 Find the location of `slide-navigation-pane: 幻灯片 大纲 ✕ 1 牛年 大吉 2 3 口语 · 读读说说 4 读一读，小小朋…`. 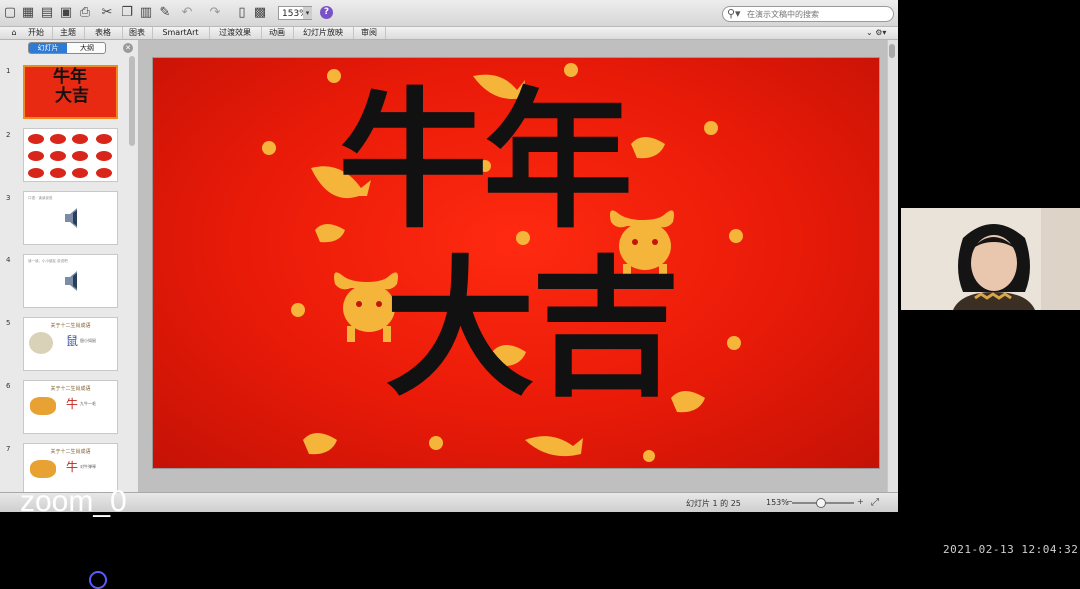

slide-navigation-pane: 幻灯片 大纲 ✕ 1 牛年 大吉 2 3 口语 · 读读说说 4 读一读，小小朋… is located at coordinates (69, 266).